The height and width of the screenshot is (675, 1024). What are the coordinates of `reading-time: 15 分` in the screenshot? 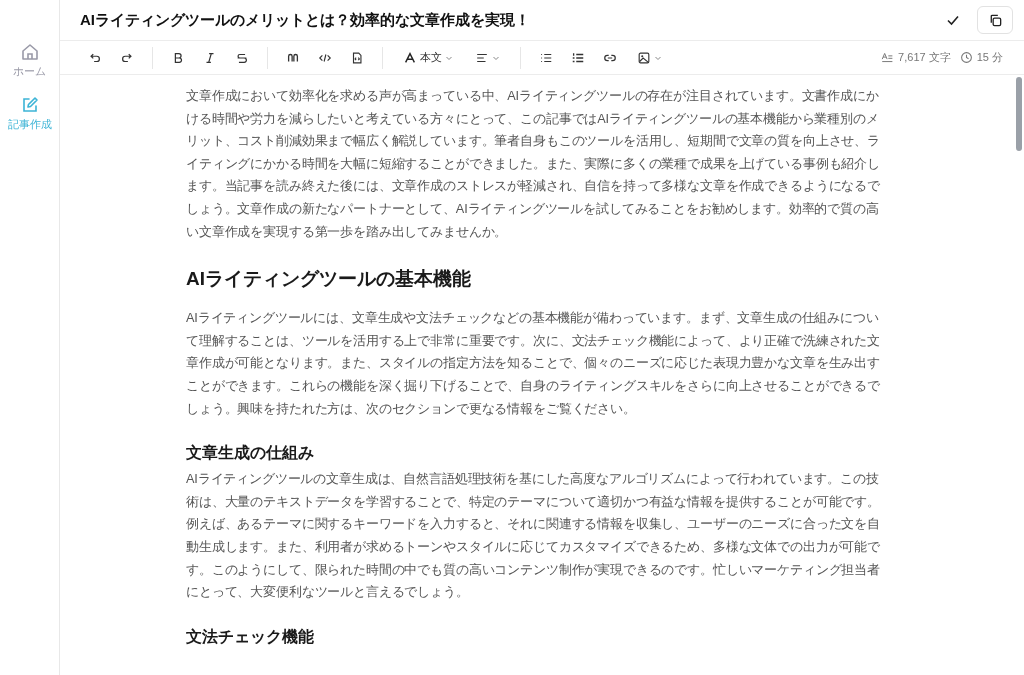 It's located at (989, 57).